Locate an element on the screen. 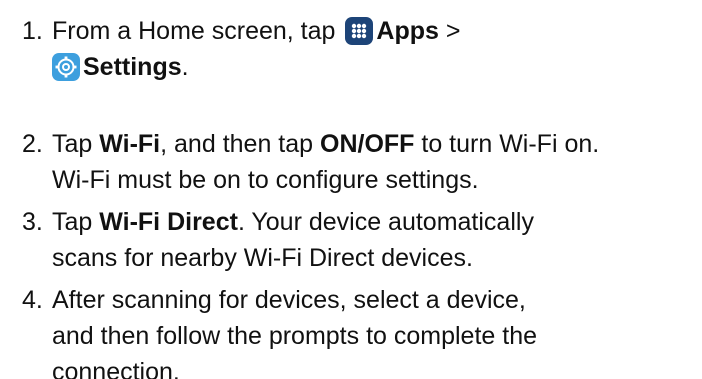 This screenshot has height=379, width=702. step-text: scans for nearby Wi-Fi Direct devices. is located at coordinates (262, 258).